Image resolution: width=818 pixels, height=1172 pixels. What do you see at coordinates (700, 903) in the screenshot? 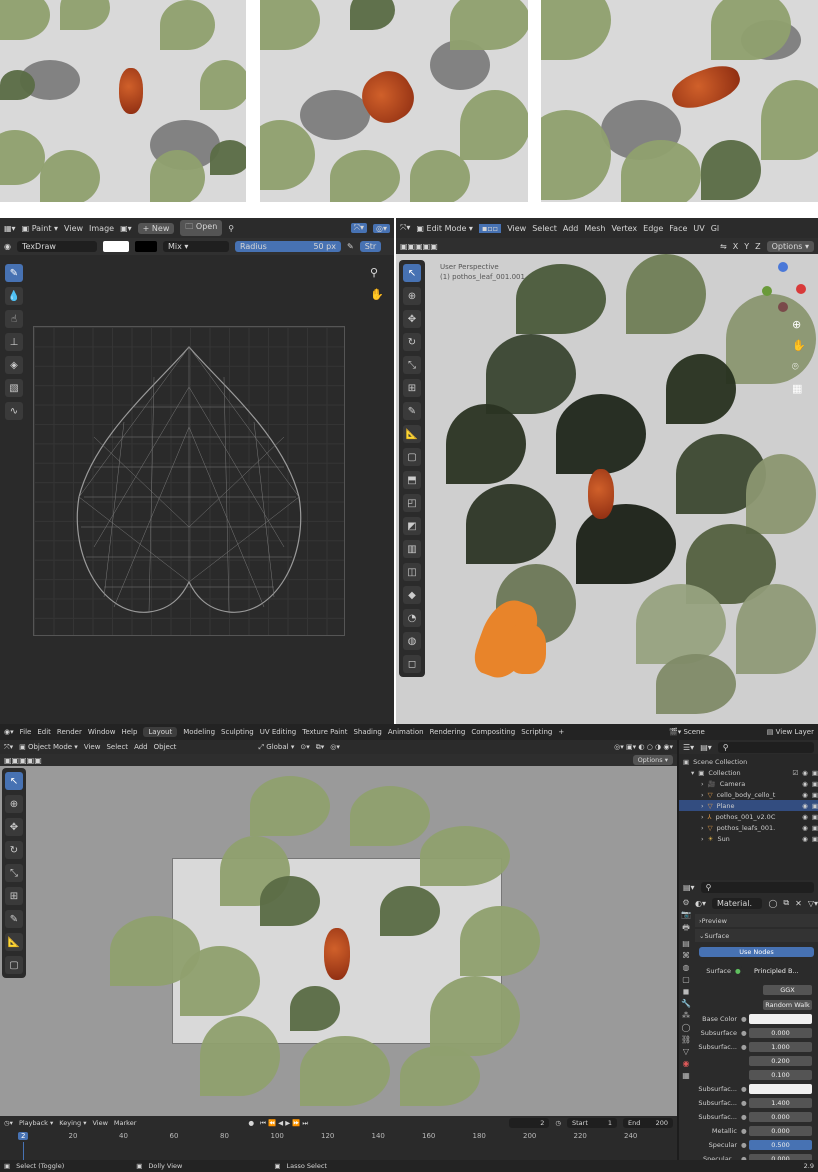
I see `material-browse-icon: ◐▾` at bounding box center [700, 903].